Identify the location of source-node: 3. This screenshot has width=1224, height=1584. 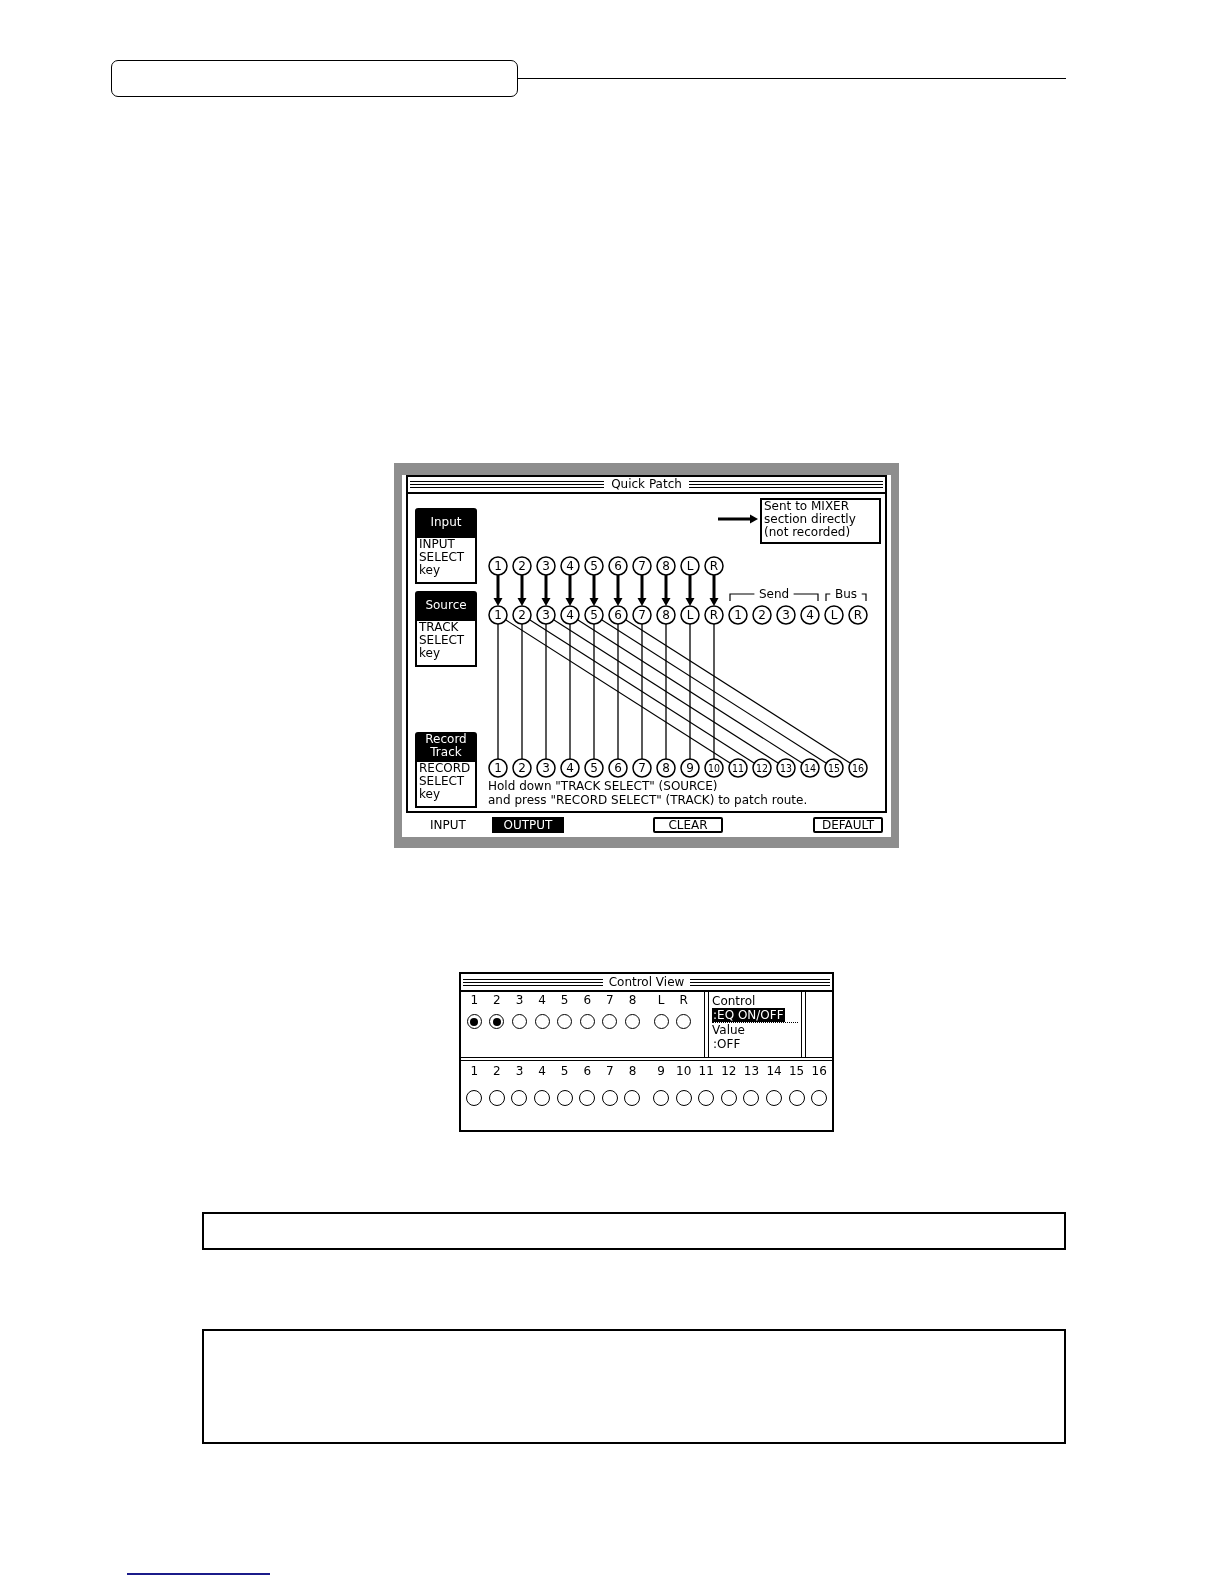
(546, 615).